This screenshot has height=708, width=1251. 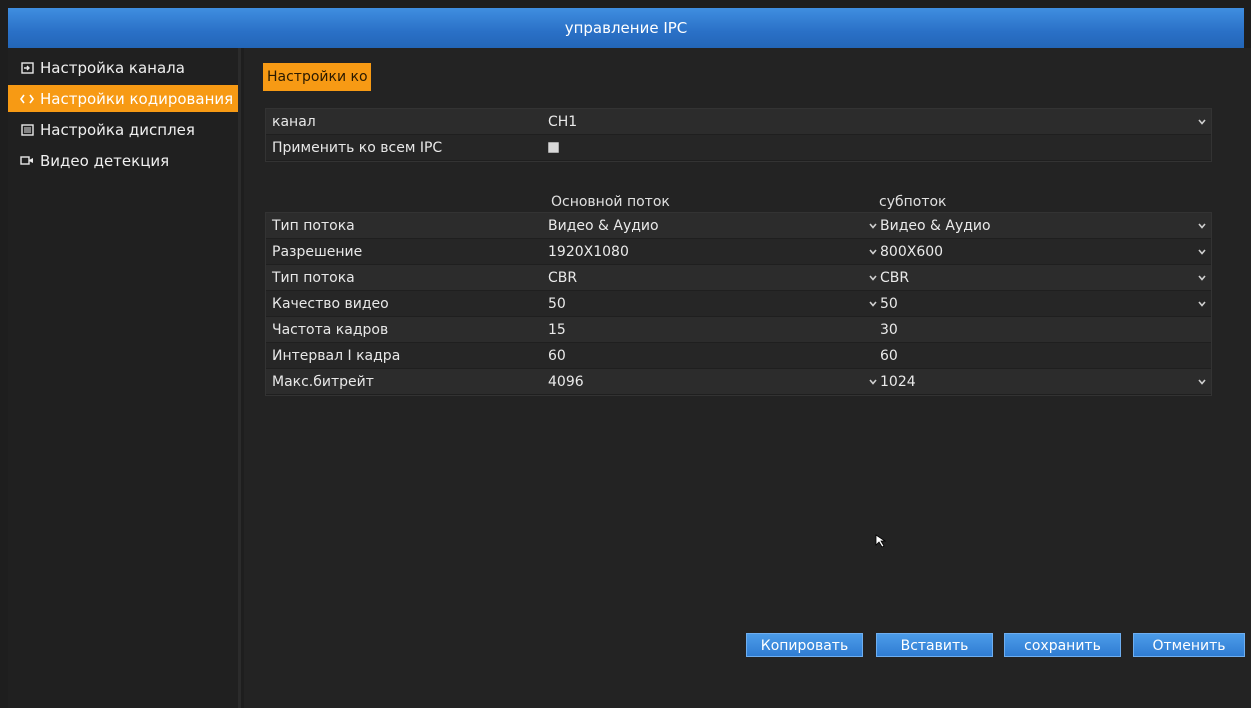 I want to click on main-stream-header: Основной поток, so click(x=610, y=202).